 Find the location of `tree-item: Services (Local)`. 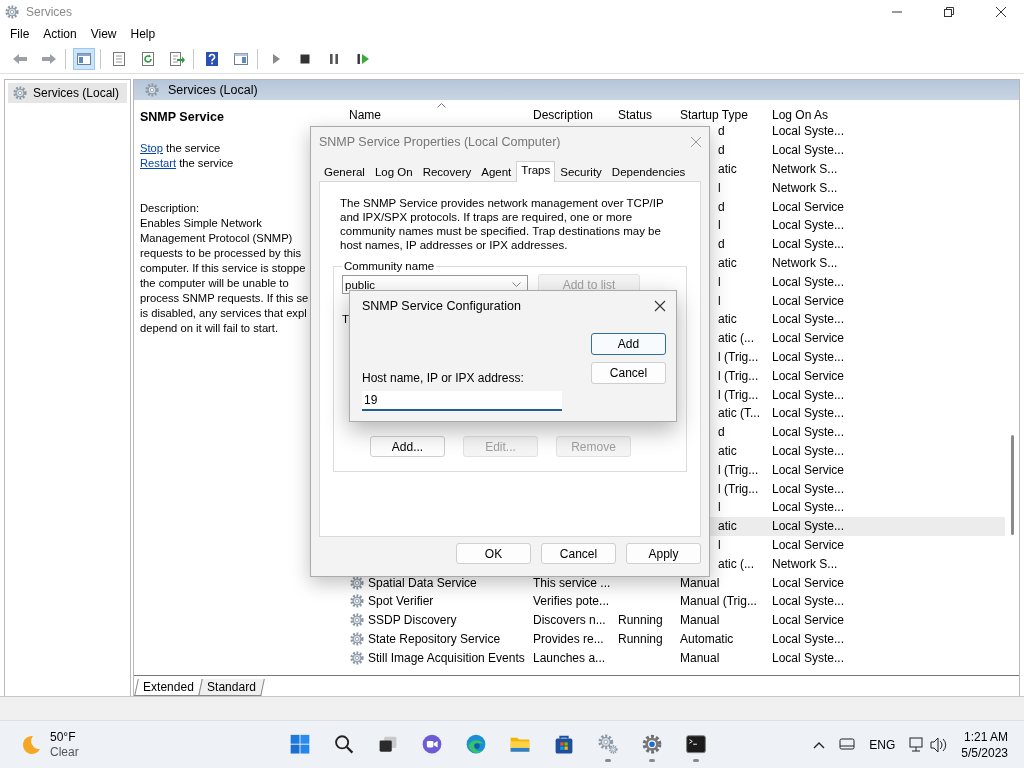

tree-item: Services (Local) is located at coordinates (67, 93).